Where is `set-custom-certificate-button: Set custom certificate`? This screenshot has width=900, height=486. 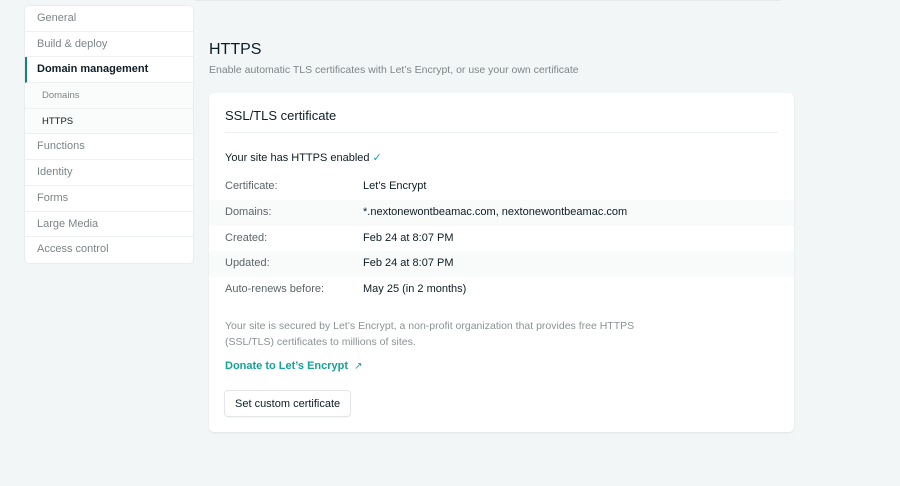 set-custom-certificate-button: Set custom certificate is located at coordinates (288, 403).